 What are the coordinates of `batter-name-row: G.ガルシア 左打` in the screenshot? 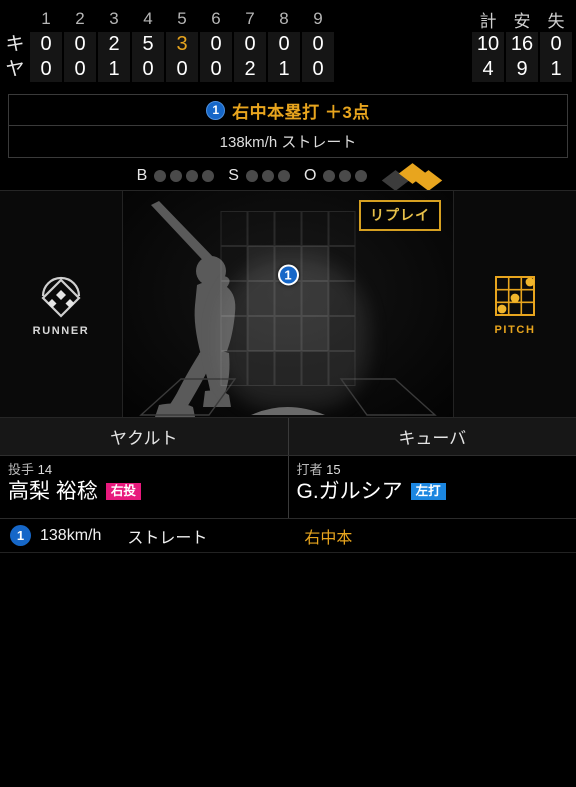 It's located at (433, 491).